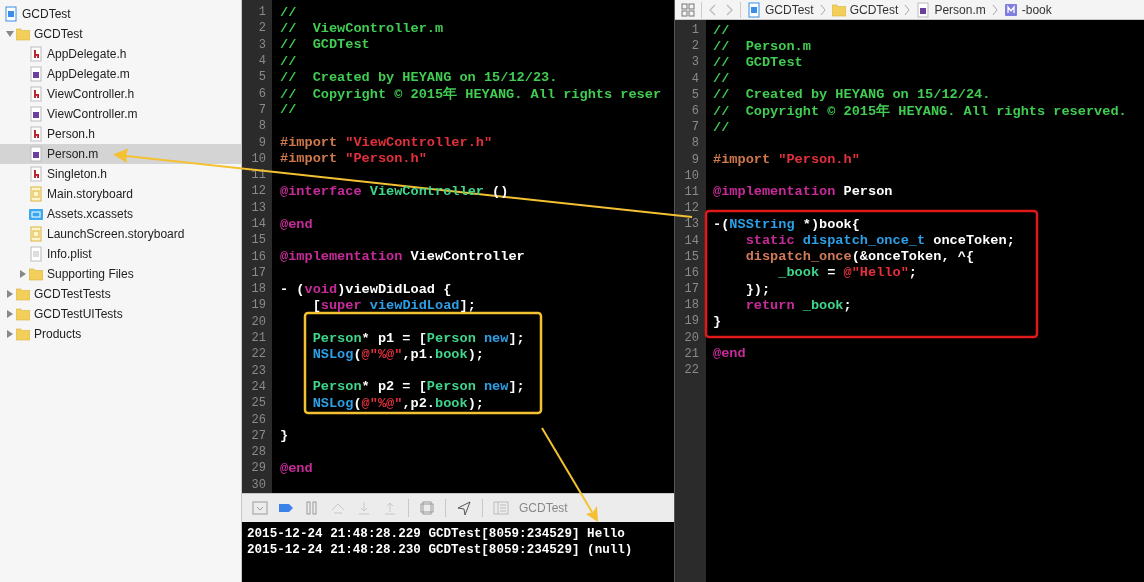  I want to click on location-arrow-icon, so click(464, 508).